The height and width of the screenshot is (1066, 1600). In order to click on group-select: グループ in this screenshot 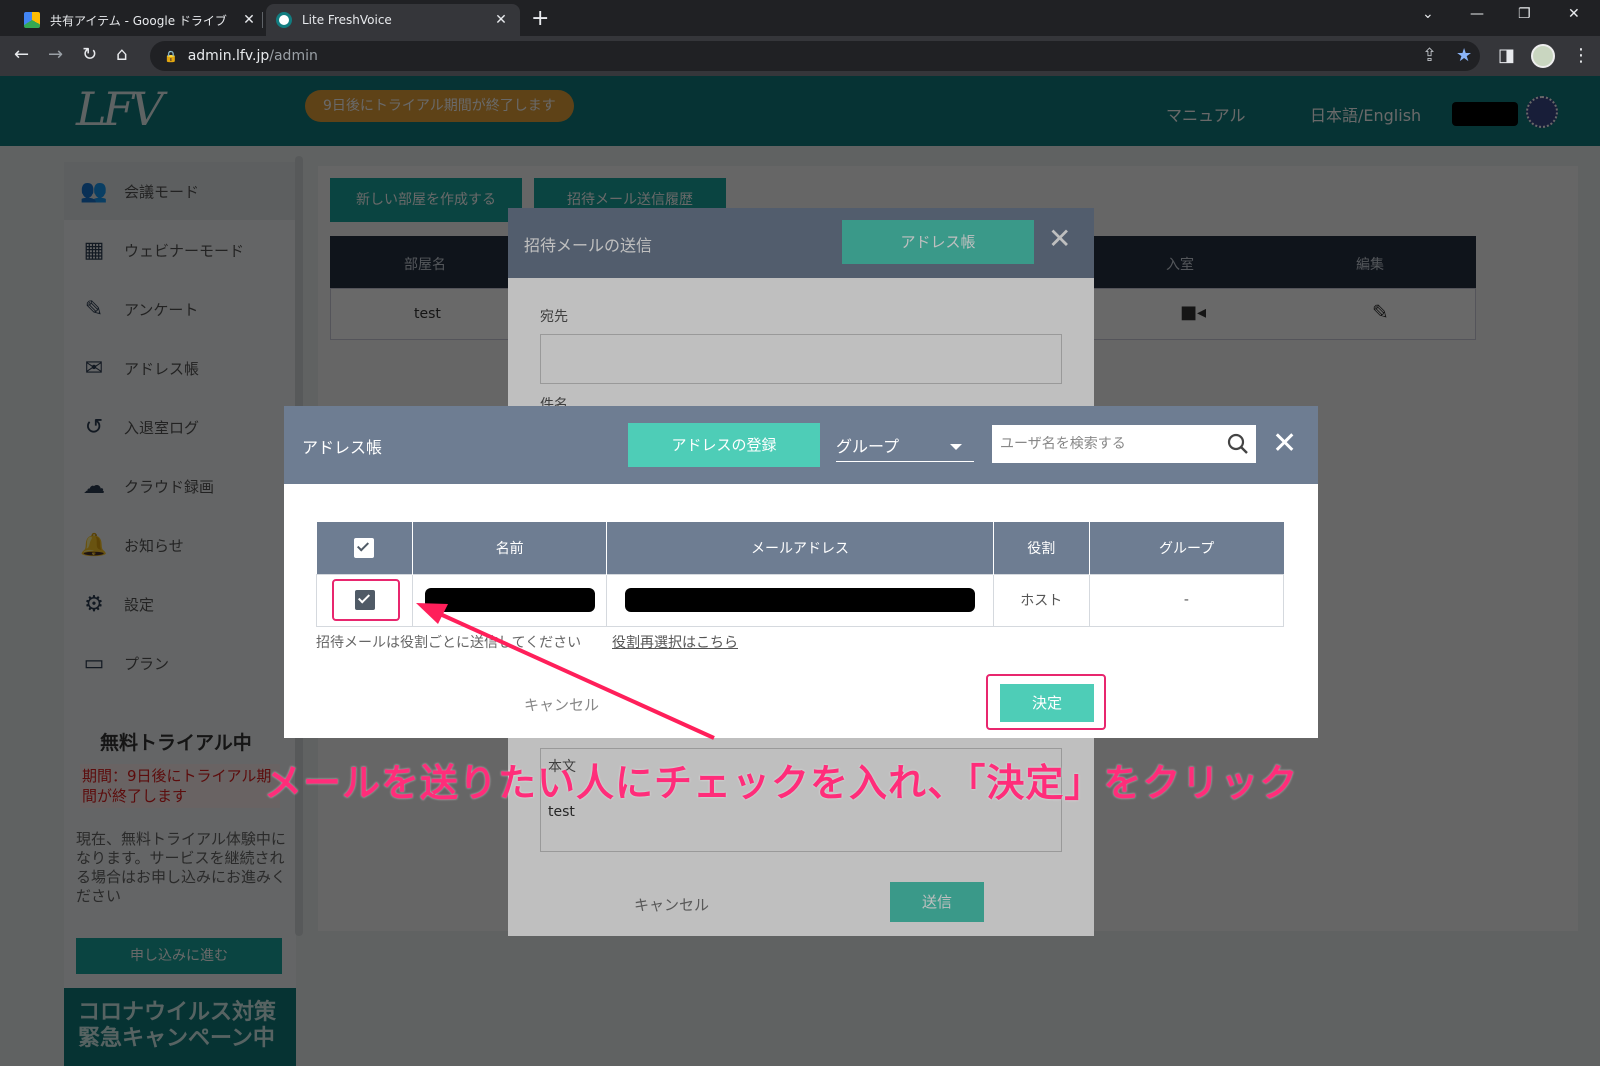, I will do `click(905, 447)`.